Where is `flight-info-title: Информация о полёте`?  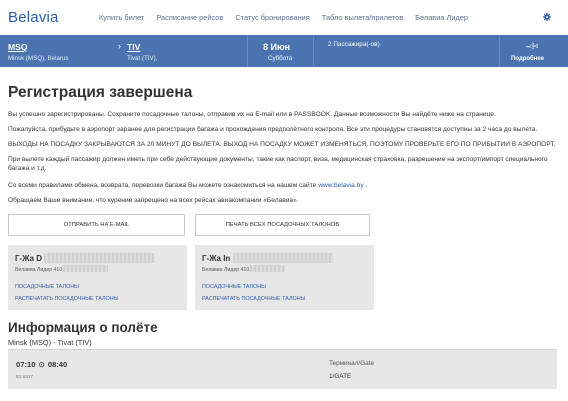
flight-info-title: Информация о полёте is located at coordinates (83, 327).